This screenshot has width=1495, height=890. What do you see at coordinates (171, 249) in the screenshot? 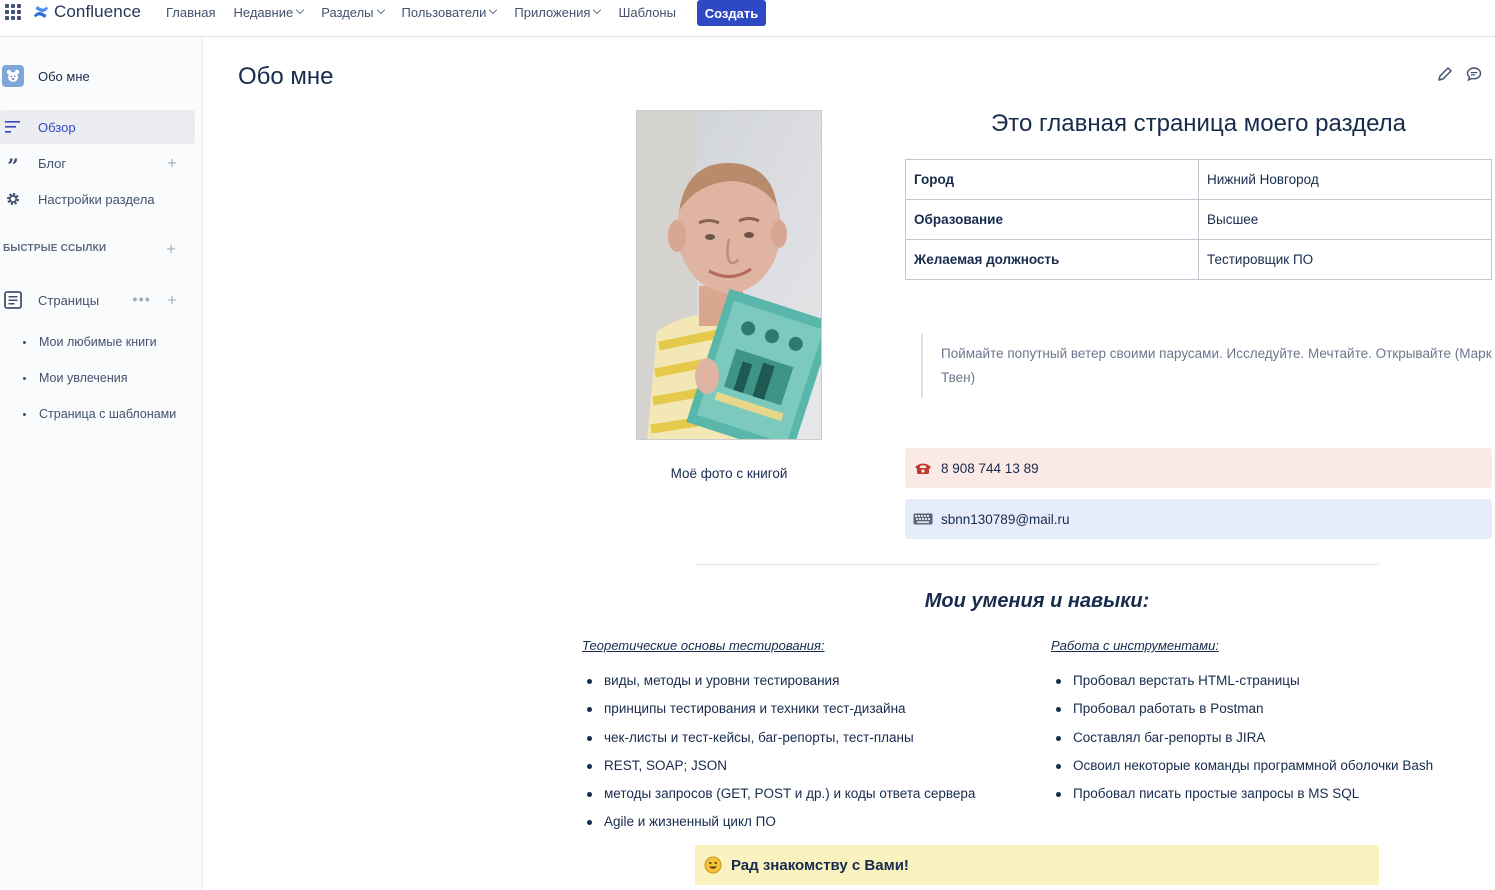
I see `add-quick-link-icon: +` at bounding box center [171, 249].